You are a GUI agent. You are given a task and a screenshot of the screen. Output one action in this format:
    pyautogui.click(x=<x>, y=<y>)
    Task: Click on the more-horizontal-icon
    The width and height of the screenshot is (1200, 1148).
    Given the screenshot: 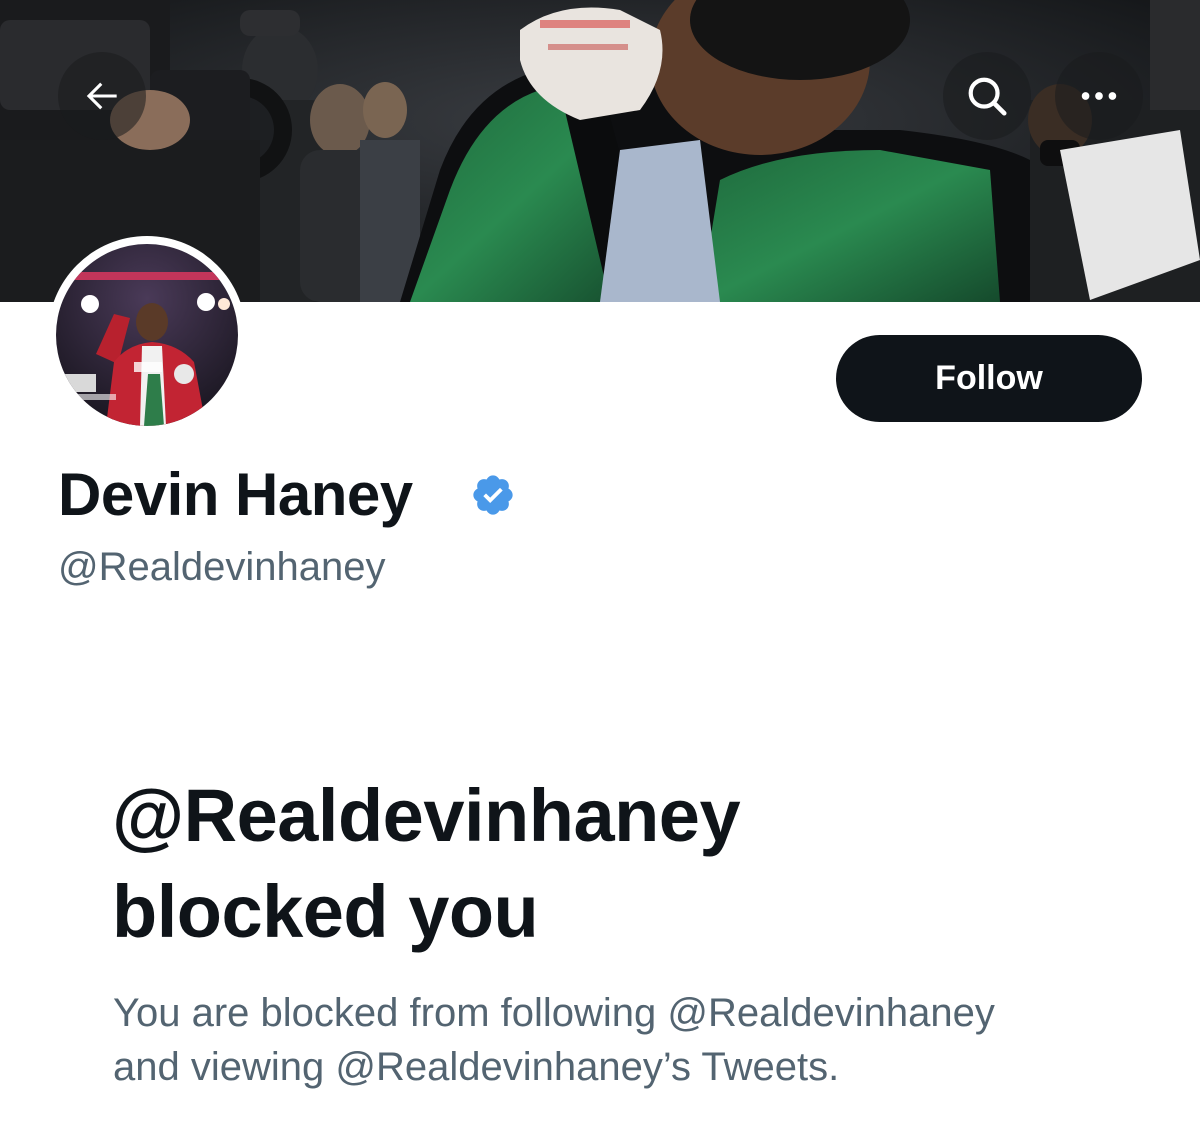 What is the action you would take?
    pyautogui.click(x=1099, y=96)
    